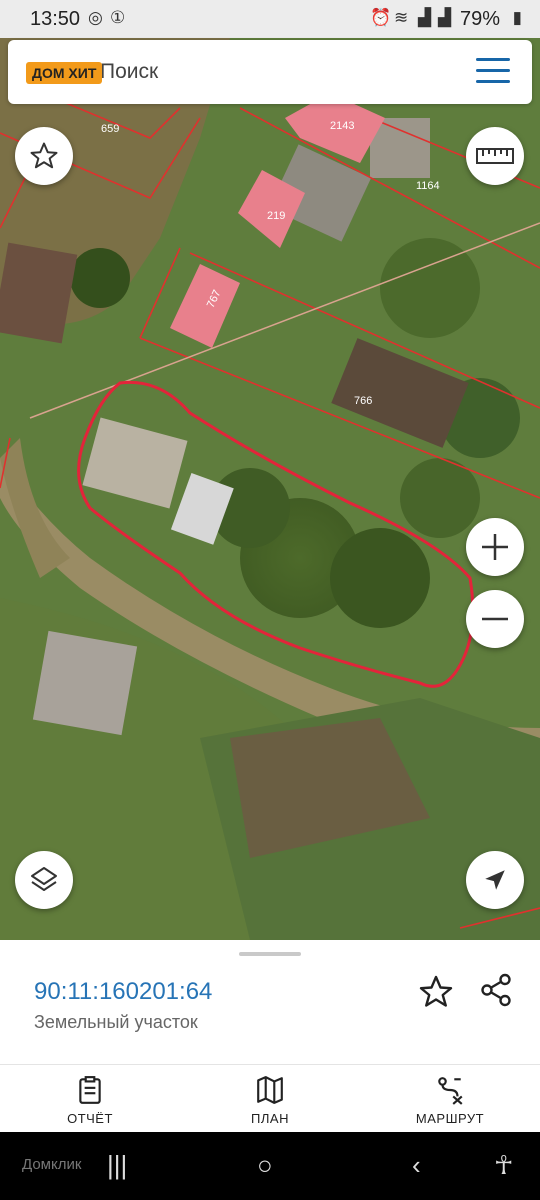 This screenshot has width=540, height=1200. I want to click on tab-label: ОТЧЁТ, so click(90, 1118).